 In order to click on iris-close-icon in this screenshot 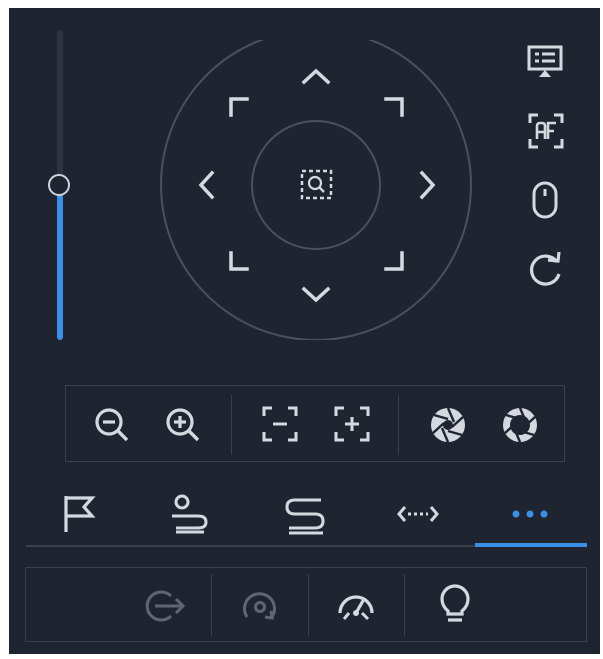, I will do `click(448, 425)`.